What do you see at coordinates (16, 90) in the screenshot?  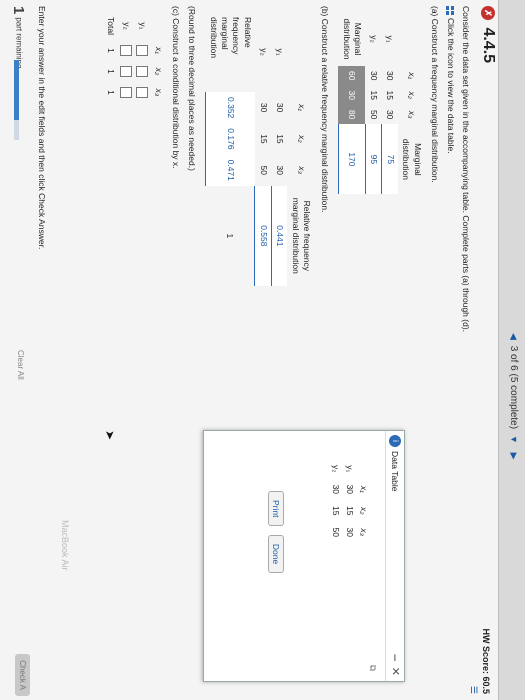 I see `progress-fill` at bounding box center [16, 90].